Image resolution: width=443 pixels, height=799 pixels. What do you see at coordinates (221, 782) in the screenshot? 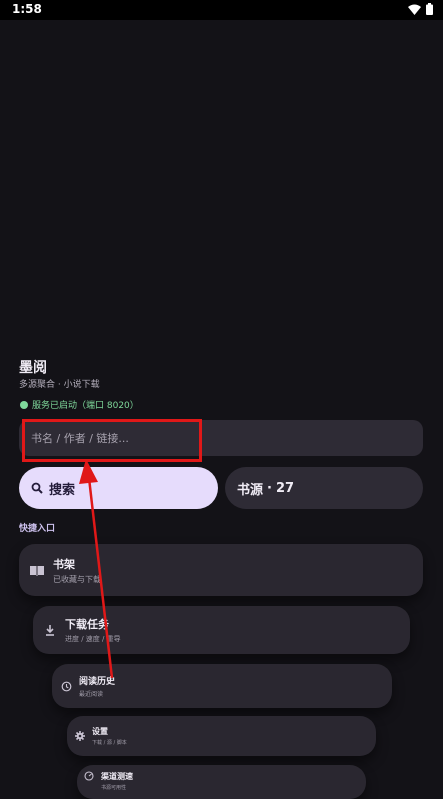
I see `quick-entry-speed-test: 渠道测速 书源可用性` at bounding box center [221, 782].